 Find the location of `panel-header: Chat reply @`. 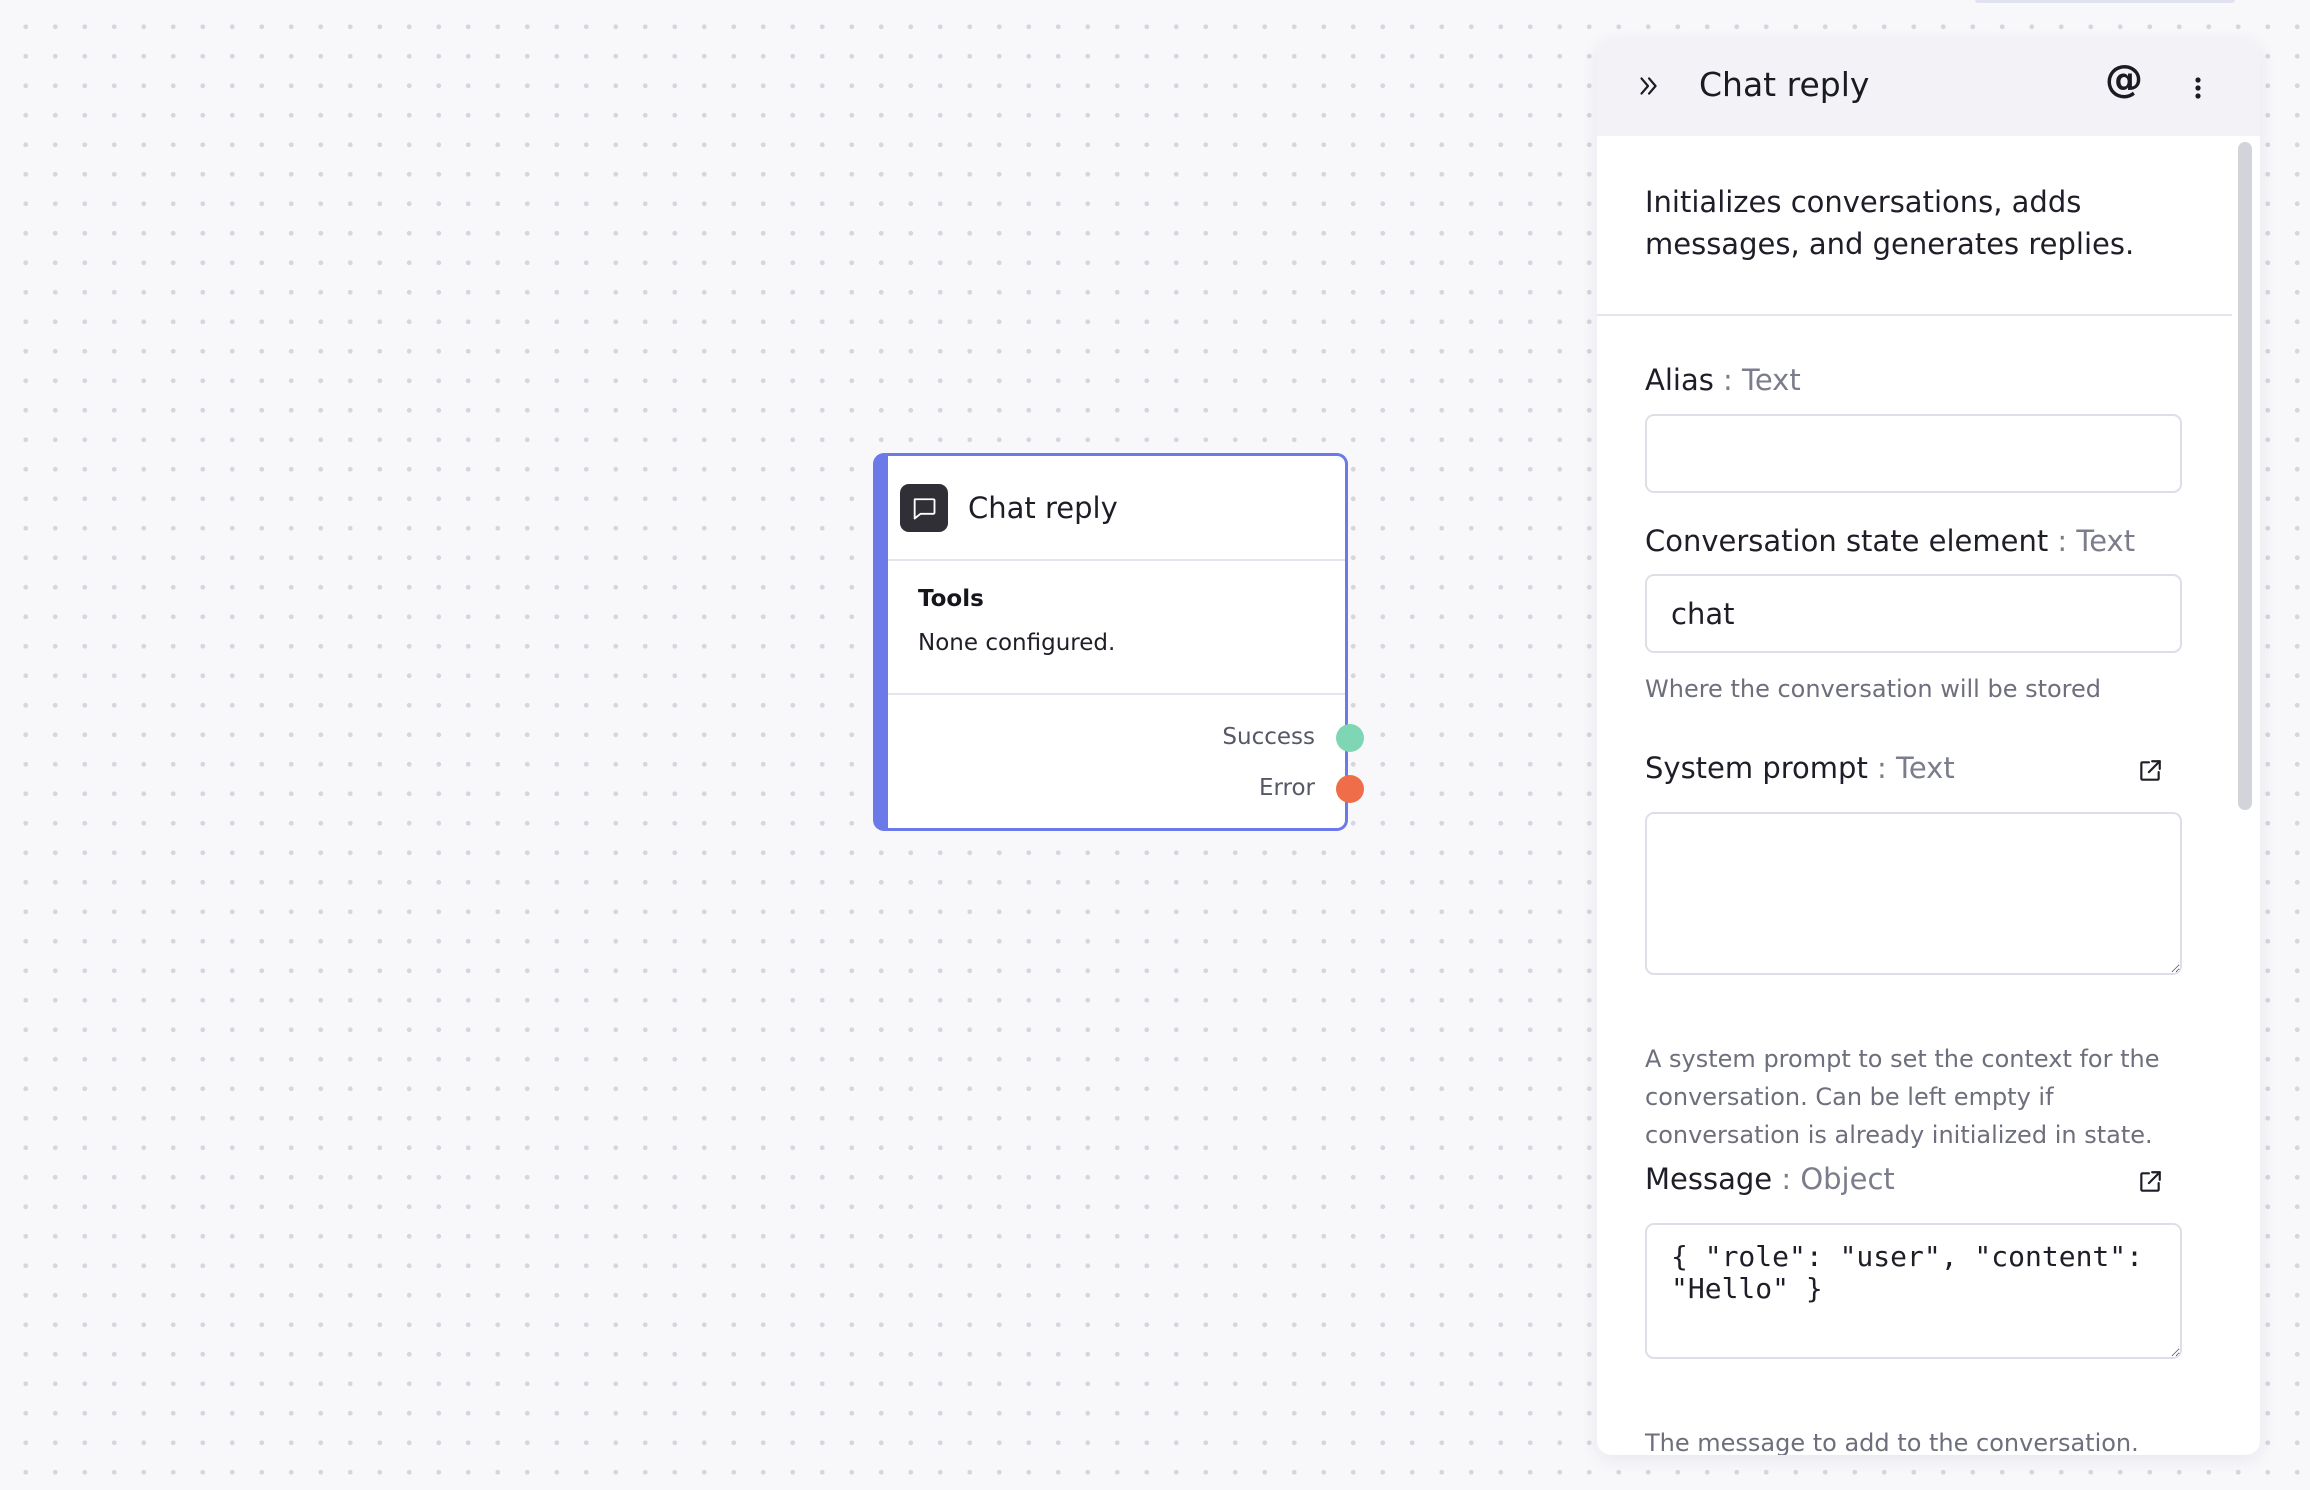

panel-header: Chat reply @ is located at coordinates (1928, 88).